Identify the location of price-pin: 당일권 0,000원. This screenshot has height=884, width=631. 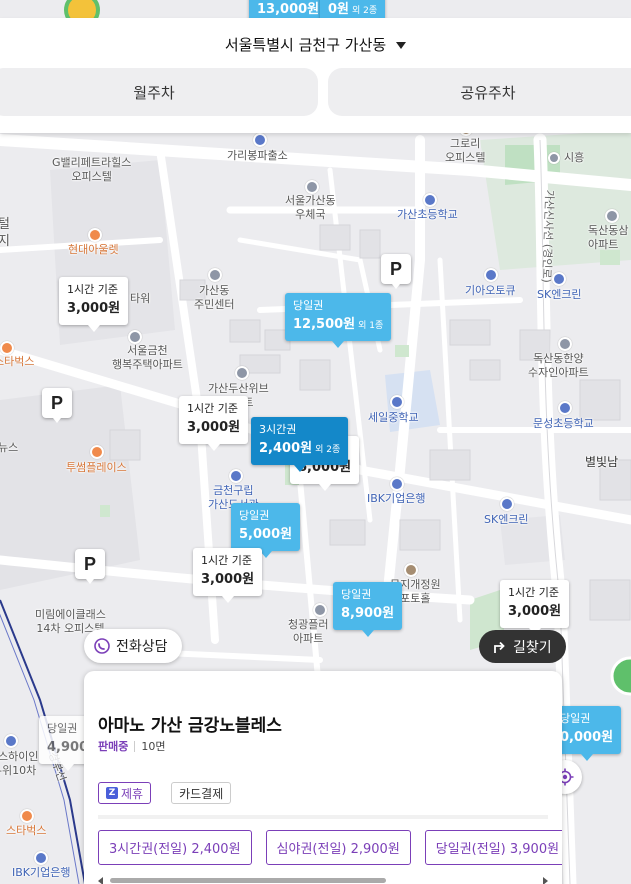
(587, 733).